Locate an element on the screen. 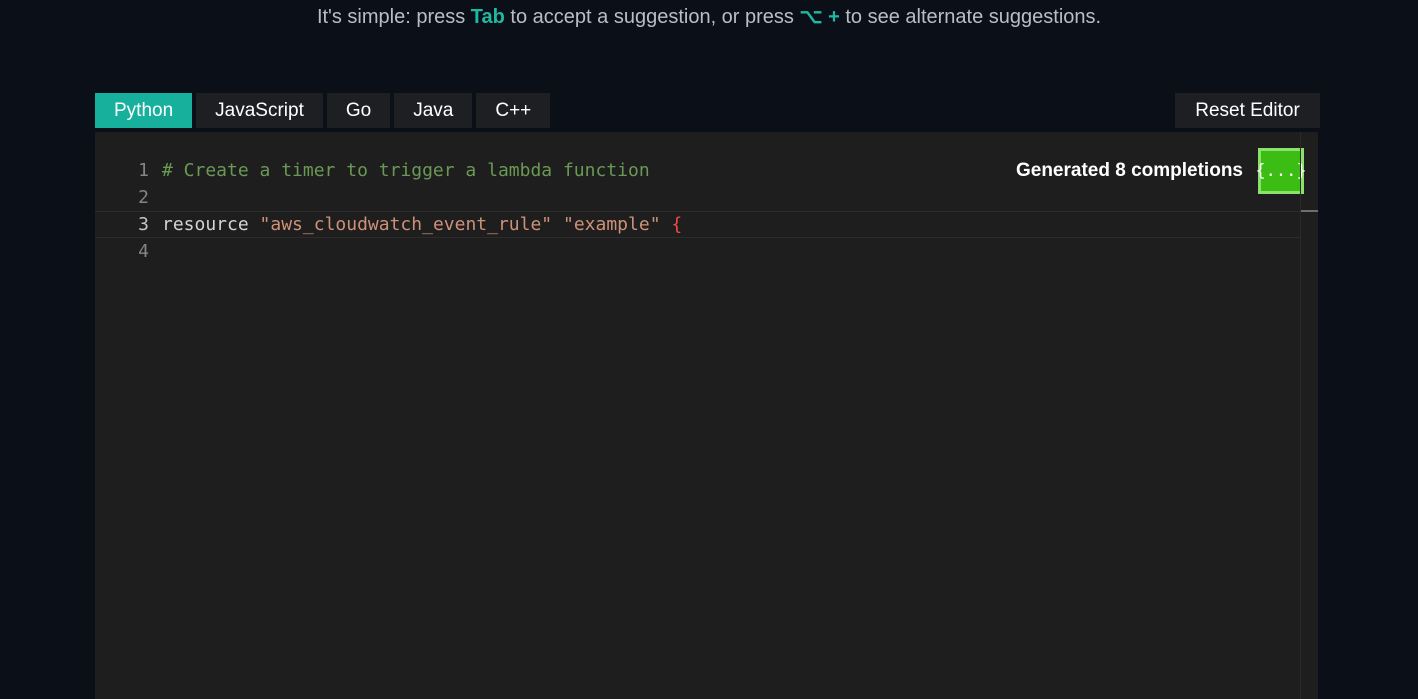 Image resolution: width=1418 pixels, height=699 pixels. editor-scrollbar is located at coordinates (1309, 415).